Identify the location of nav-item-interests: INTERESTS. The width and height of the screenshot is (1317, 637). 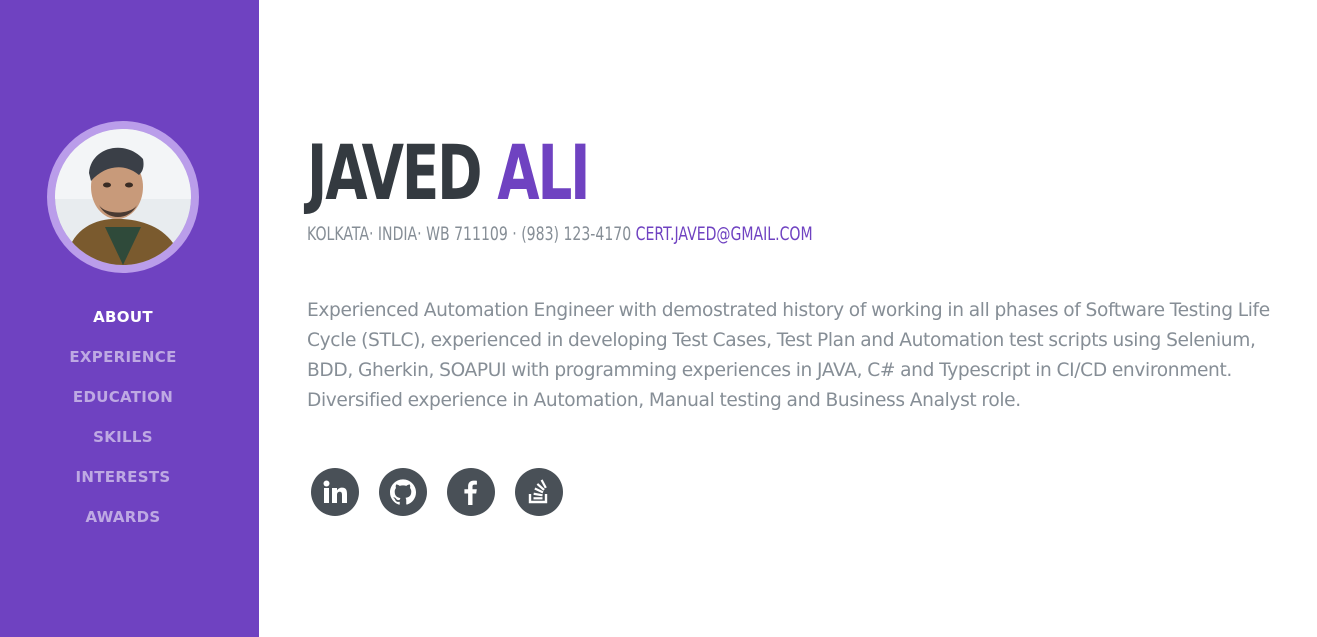
(123, 477).